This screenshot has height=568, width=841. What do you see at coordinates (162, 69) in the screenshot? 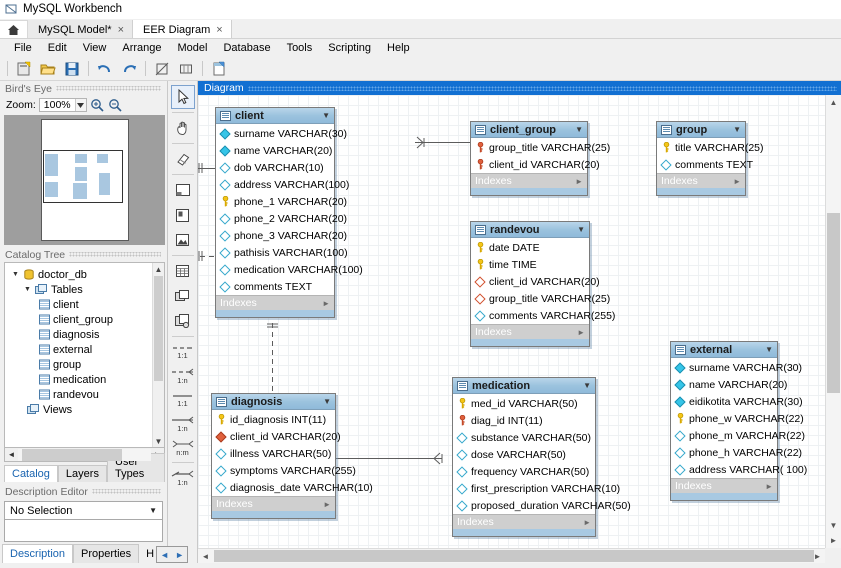
I see `toggle-grid-icon` at bounding box center [162, 69].